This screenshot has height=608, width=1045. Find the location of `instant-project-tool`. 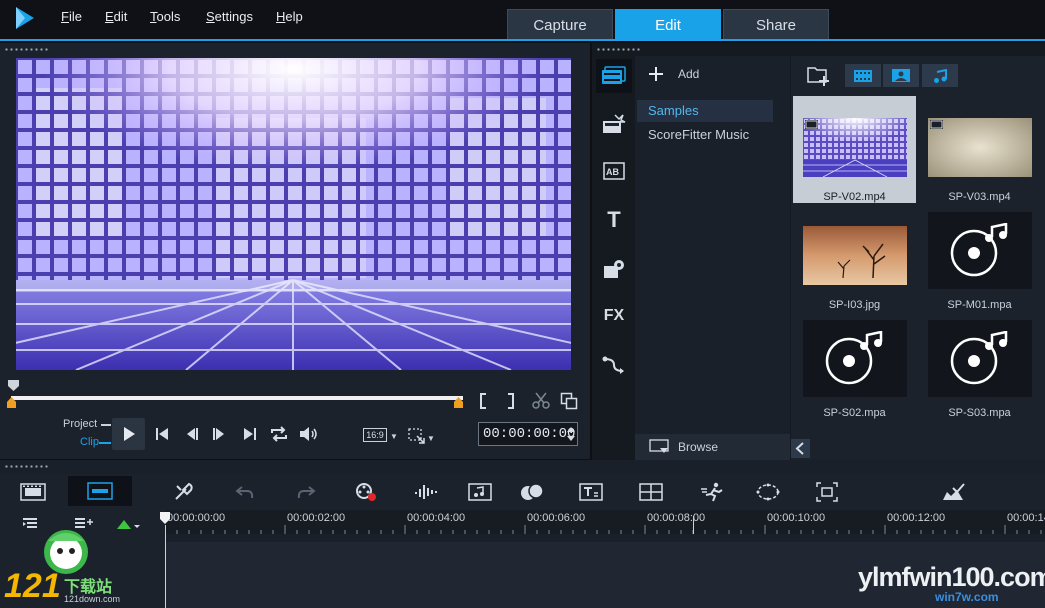

instant-project-tool is located at coordinates (614, 124).